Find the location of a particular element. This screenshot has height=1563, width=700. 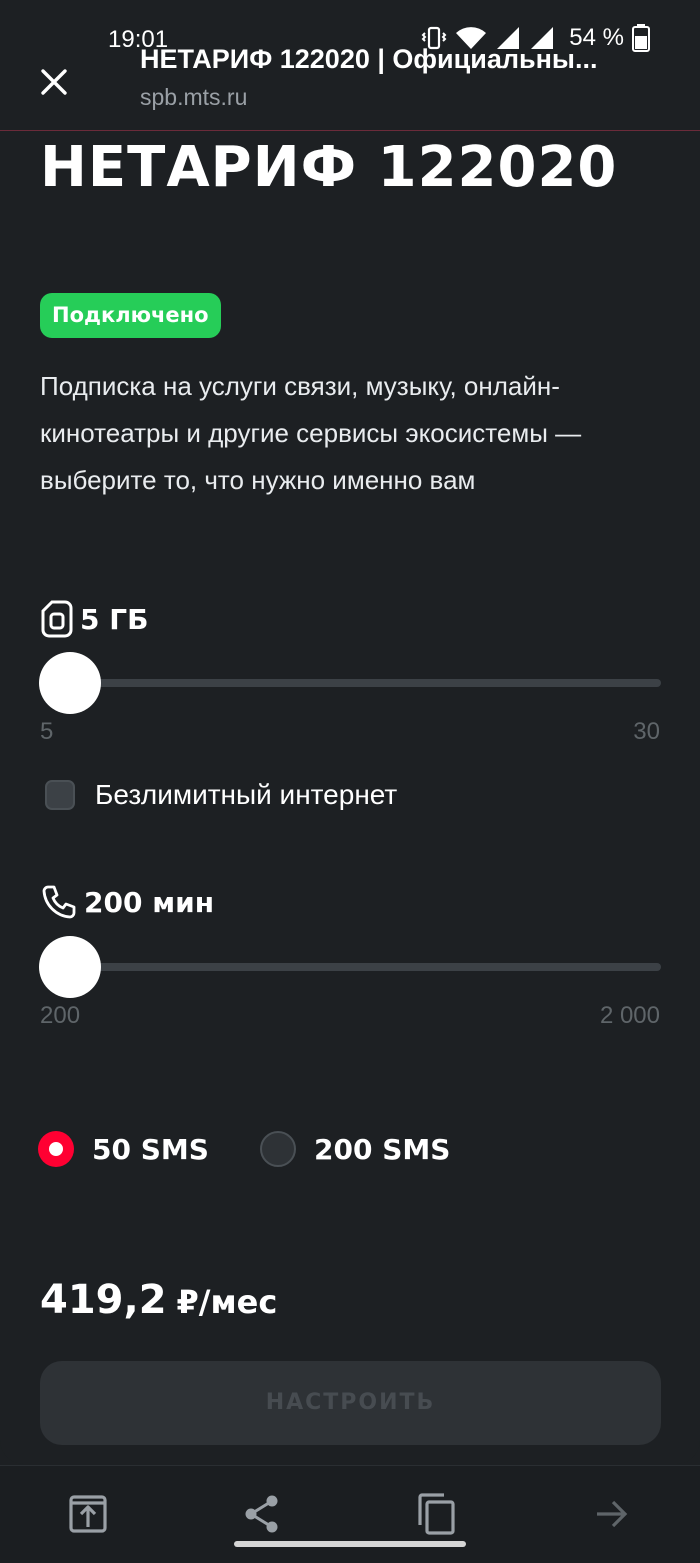

unlimited-internet-row: Безлимитный интернет is located at coordinates (221, 795).